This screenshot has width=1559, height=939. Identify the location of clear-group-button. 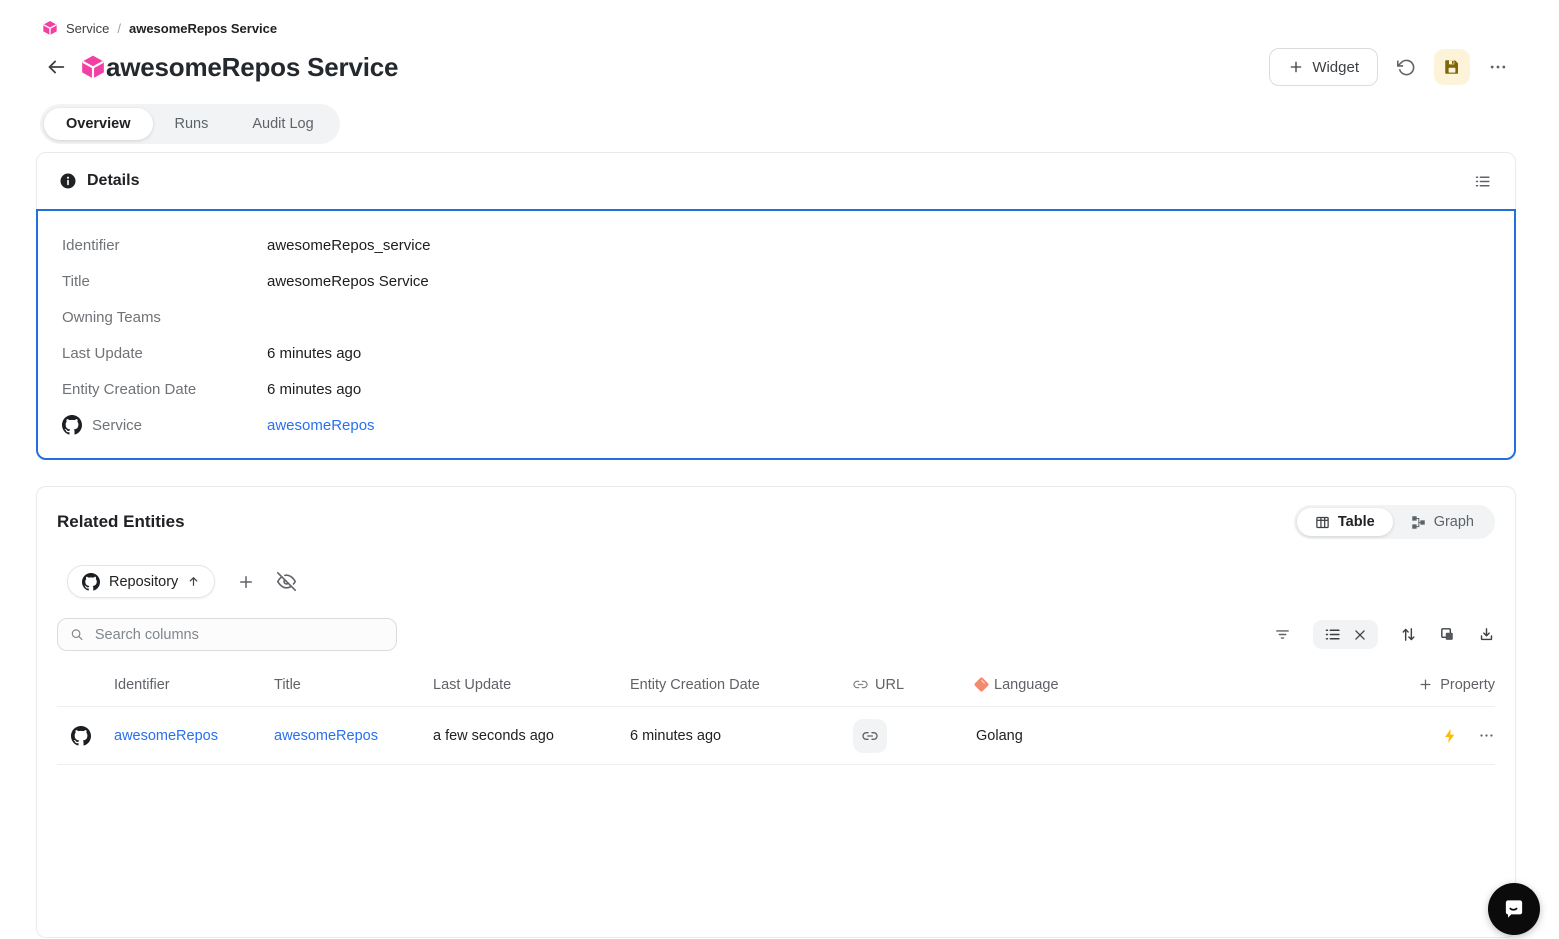
(1360, 635).